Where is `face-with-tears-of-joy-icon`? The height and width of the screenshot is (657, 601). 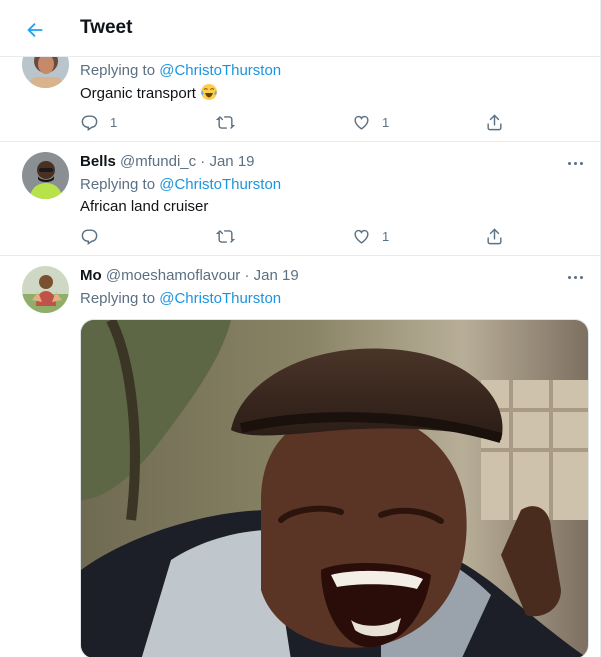
face-with-tears-of-joy-icon is located at coordinates (208, 92).